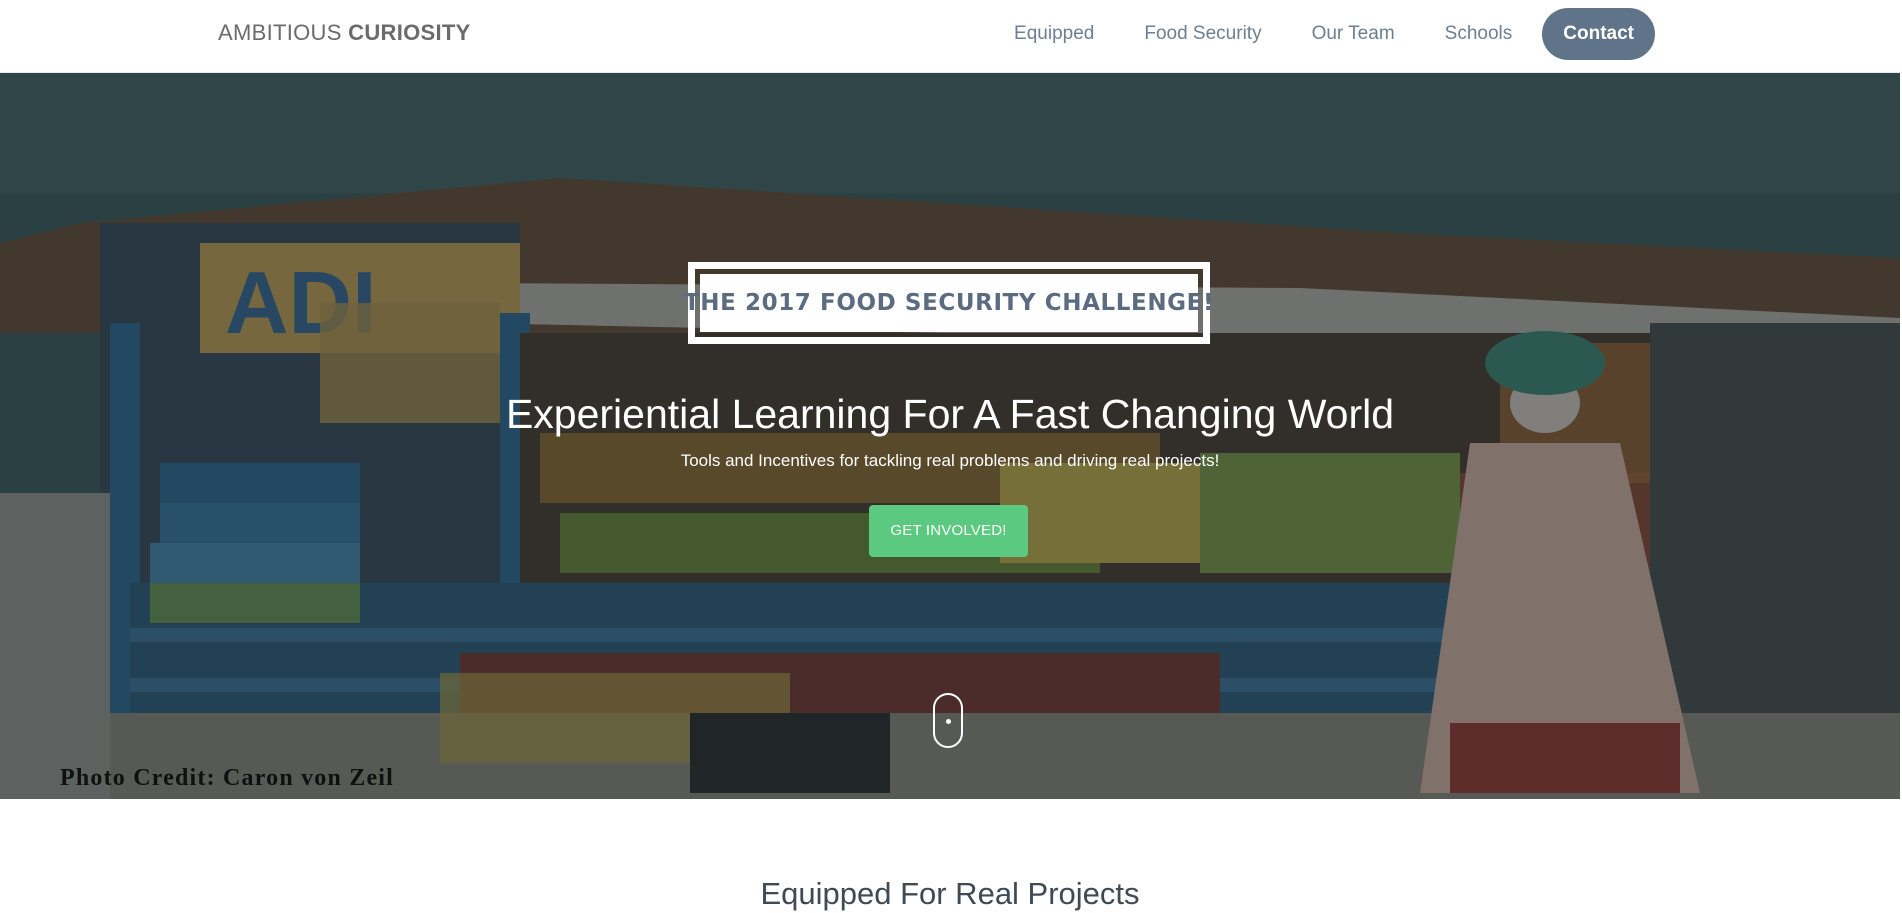 The image size is (1902, 913). I want to click on nav-link-food-security: Food Security, so click(1202, 34).